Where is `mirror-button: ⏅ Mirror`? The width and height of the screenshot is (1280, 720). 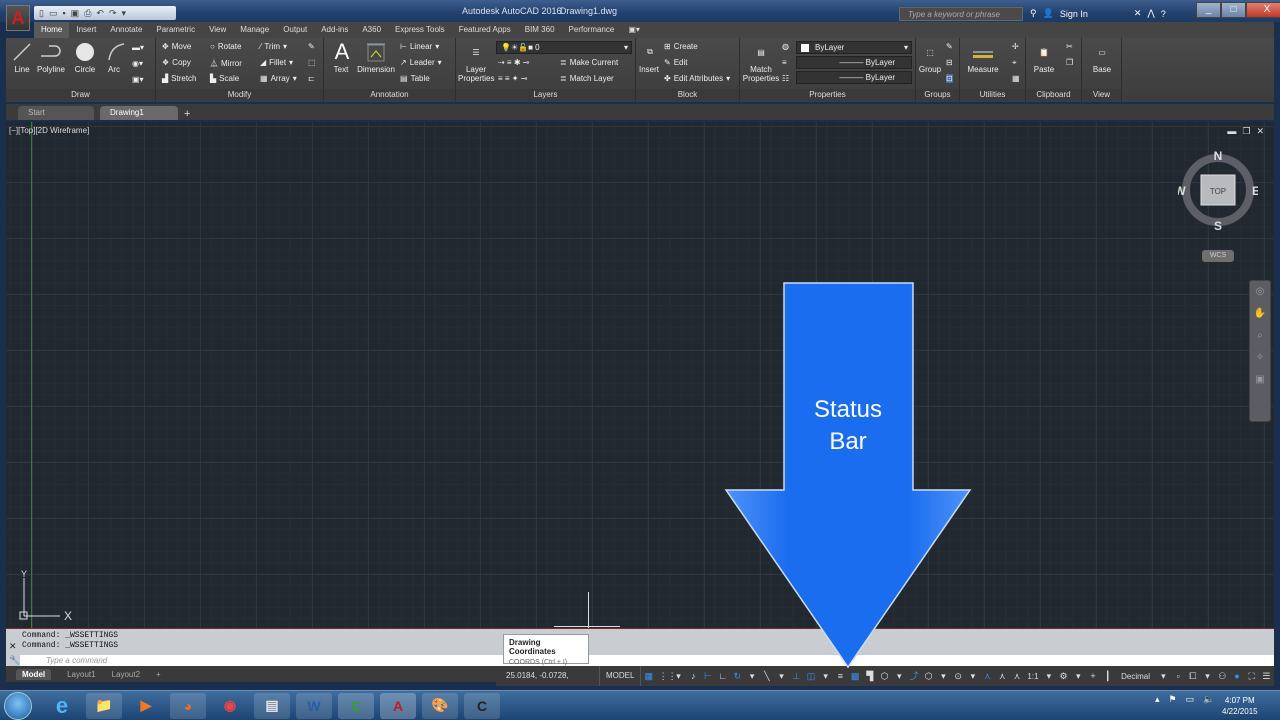 mirror-button: ⏅ Mirror is located at coordinates (226, 63).